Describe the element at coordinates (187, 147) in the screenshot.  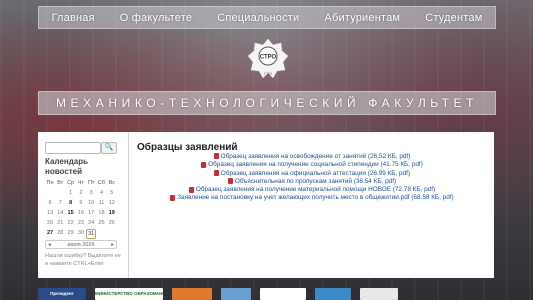
I see `page-title: Образцы заявлений` at that location.